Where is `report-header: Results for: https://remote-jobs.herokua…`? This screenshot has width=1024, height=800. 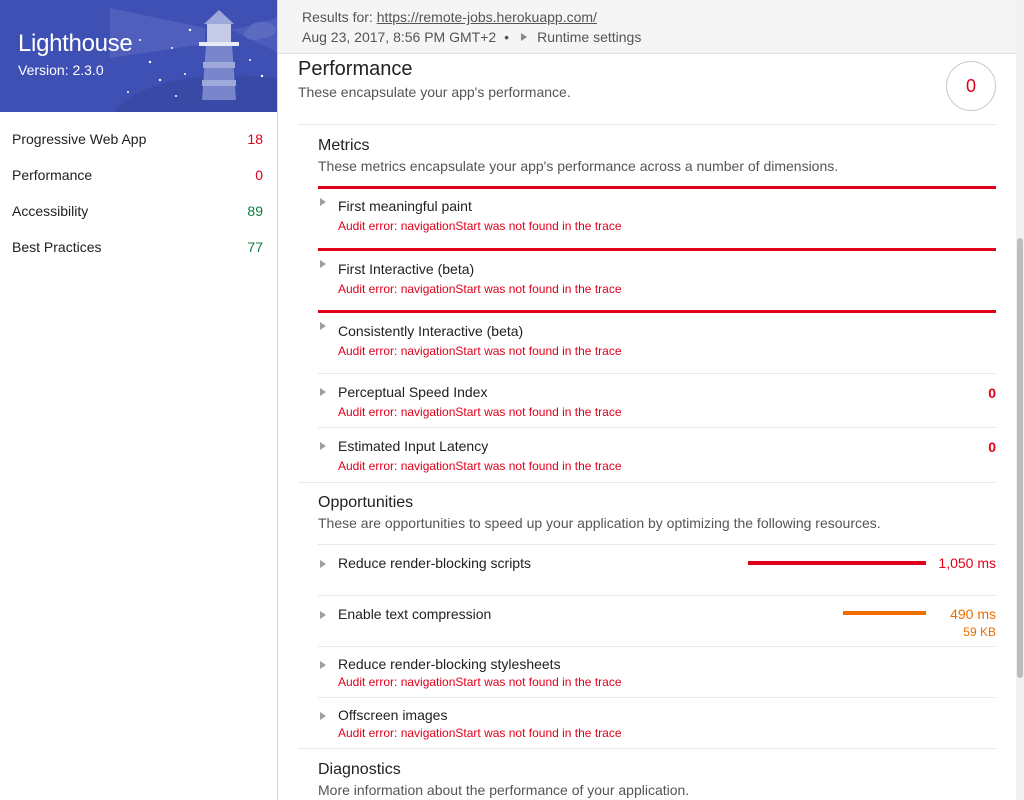
report-header: Results for: https://remote-jobs.herokua… is located at coordinates (648, 27).